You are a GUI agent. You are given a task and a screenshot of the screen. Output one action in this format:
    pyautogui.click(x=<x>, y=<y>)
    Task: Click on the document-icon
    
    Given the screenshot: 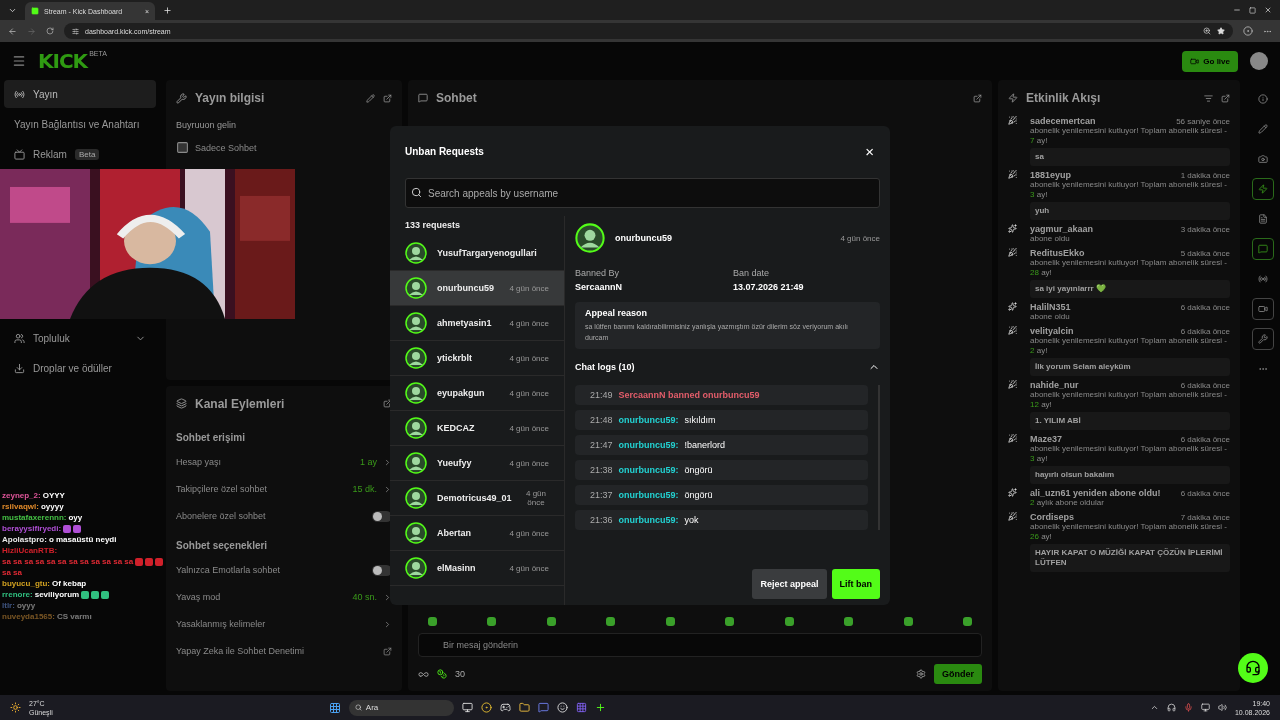 What is the action you would take?
    pyautogui.click(x=1263, y=219)
    